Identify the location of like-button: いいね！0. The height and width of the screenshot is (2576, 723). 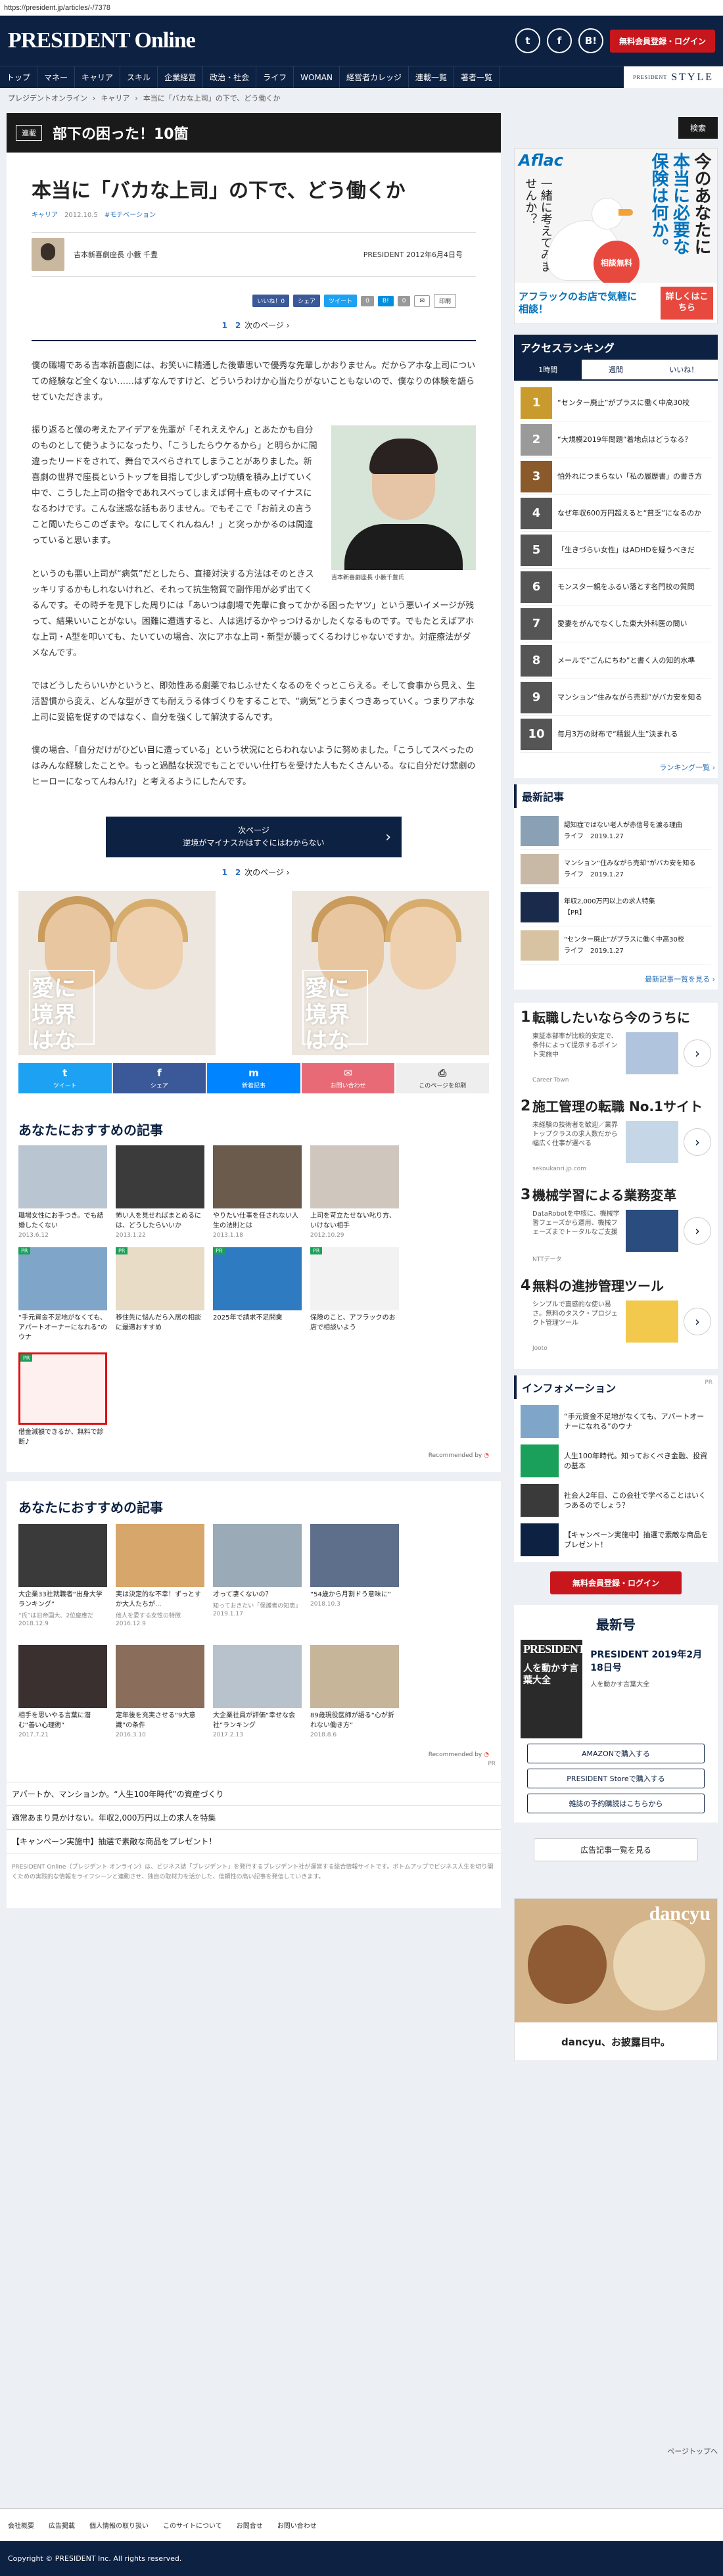
(271, 301).